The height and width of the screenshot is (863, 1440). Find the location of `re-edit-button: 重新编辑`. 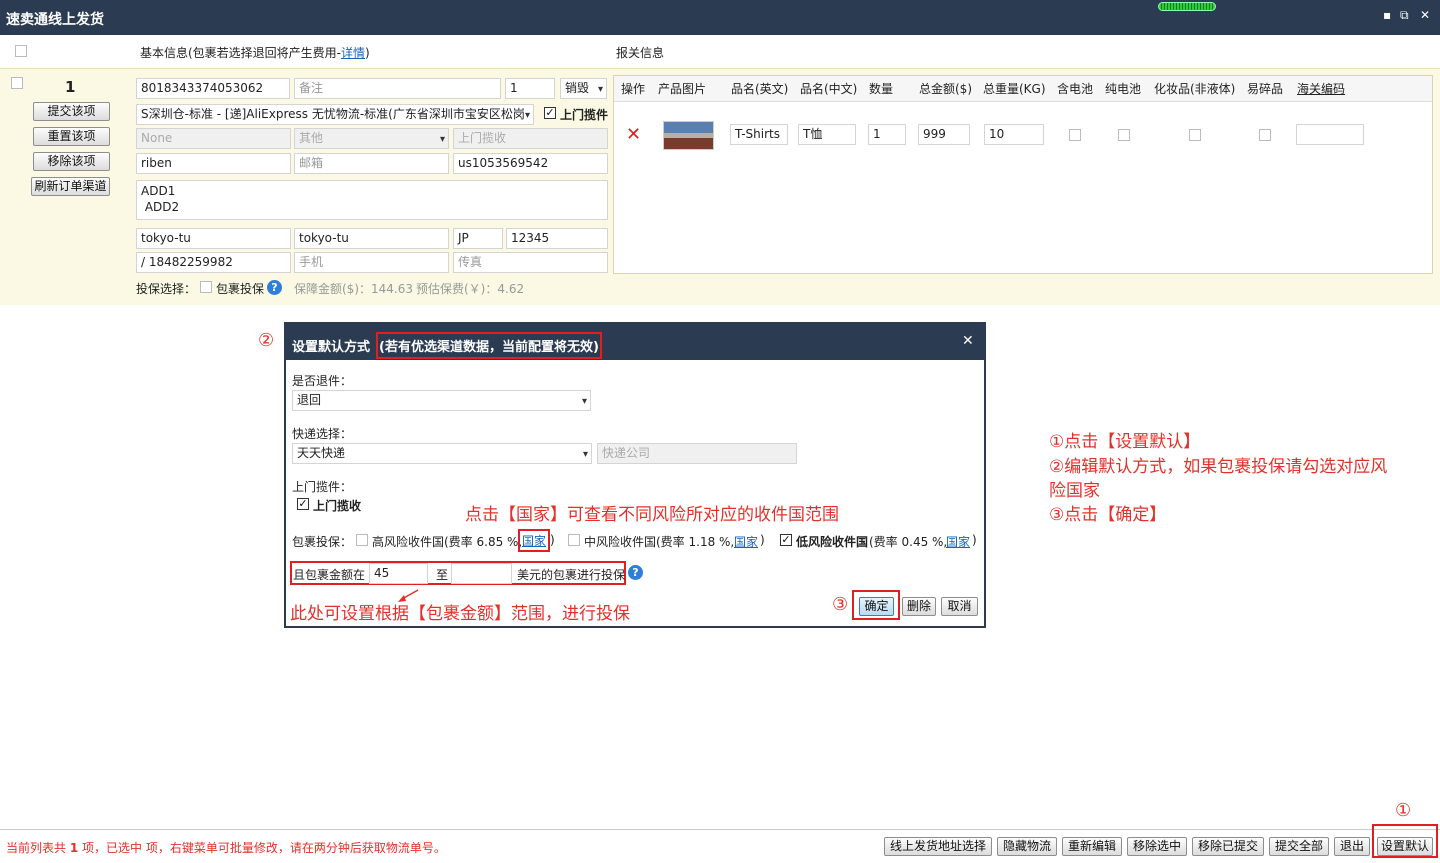

re-edit-button: 重新编辑 is located at coordinates (1092, 846).